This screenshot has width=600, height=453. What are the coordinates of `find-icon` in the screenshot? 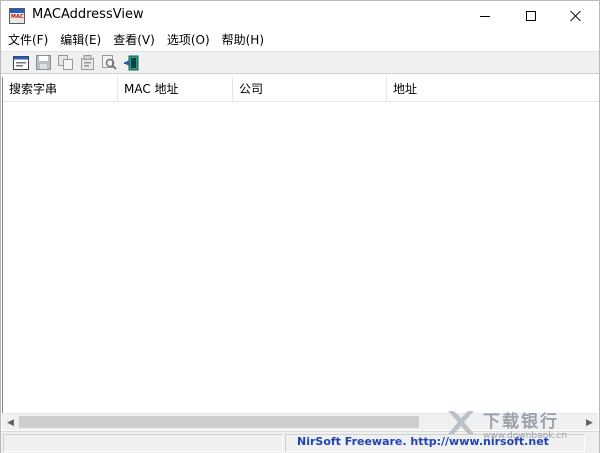 It's located at (109, 62).